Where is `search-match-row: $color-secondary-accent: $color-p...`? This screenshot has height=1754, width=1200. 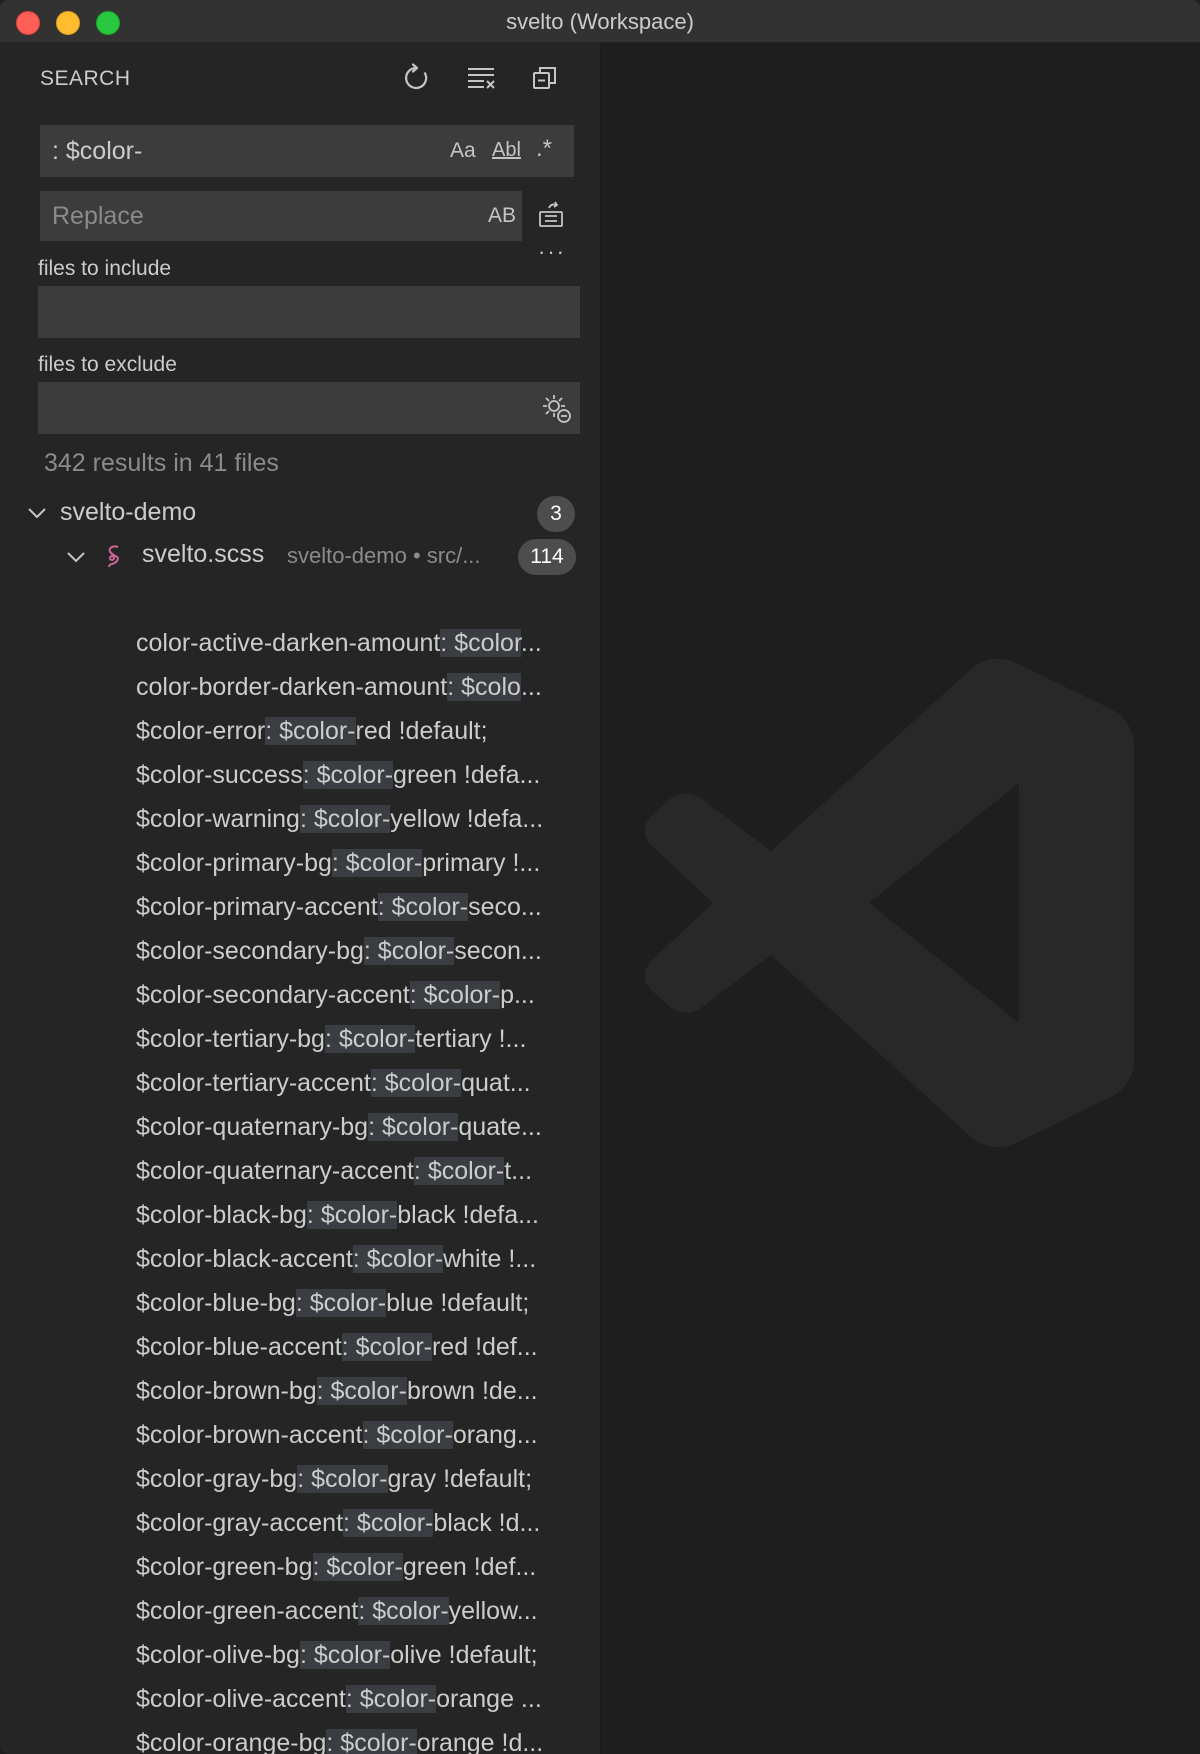 search-match-row: $color-secondary-accent: $color-p... is located at coordinates (300, 995).